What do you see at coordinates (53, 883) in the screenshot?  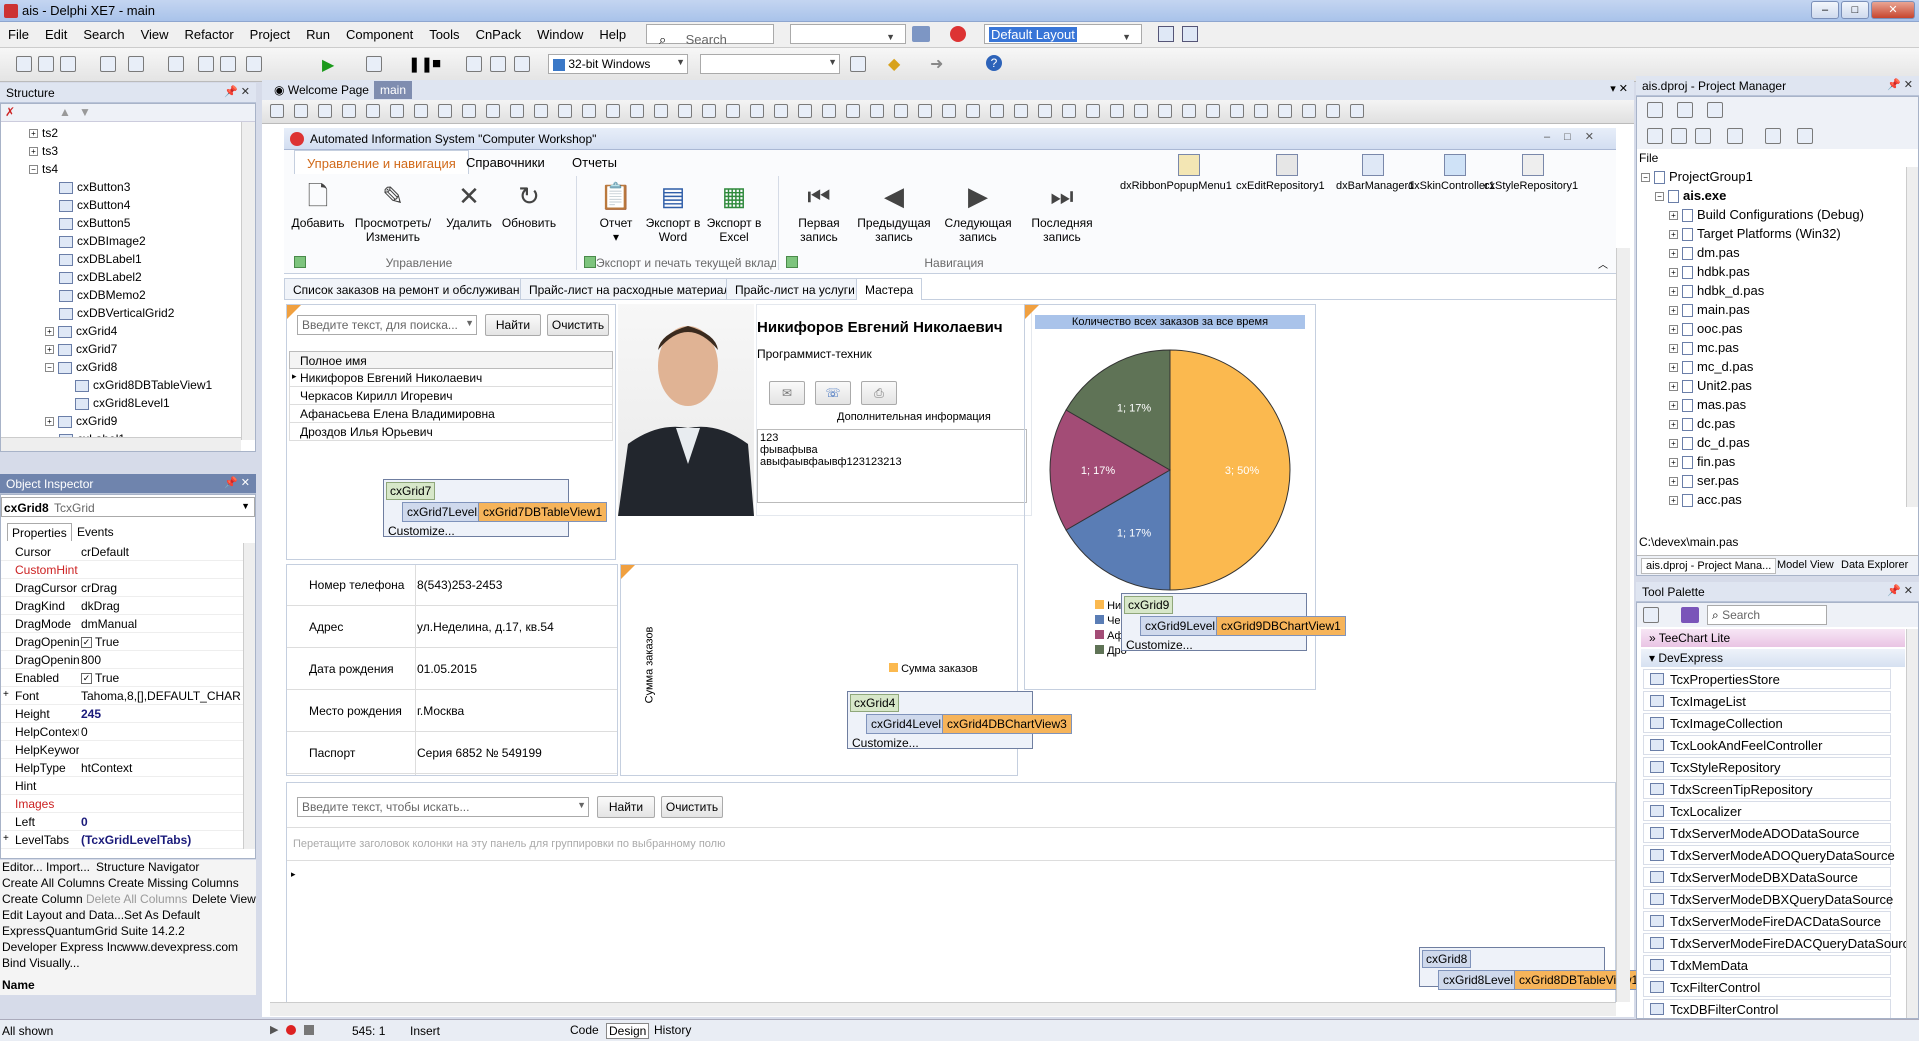 I see `create-all-columns-link: Create All Columns` at bounding box center [53, 883].